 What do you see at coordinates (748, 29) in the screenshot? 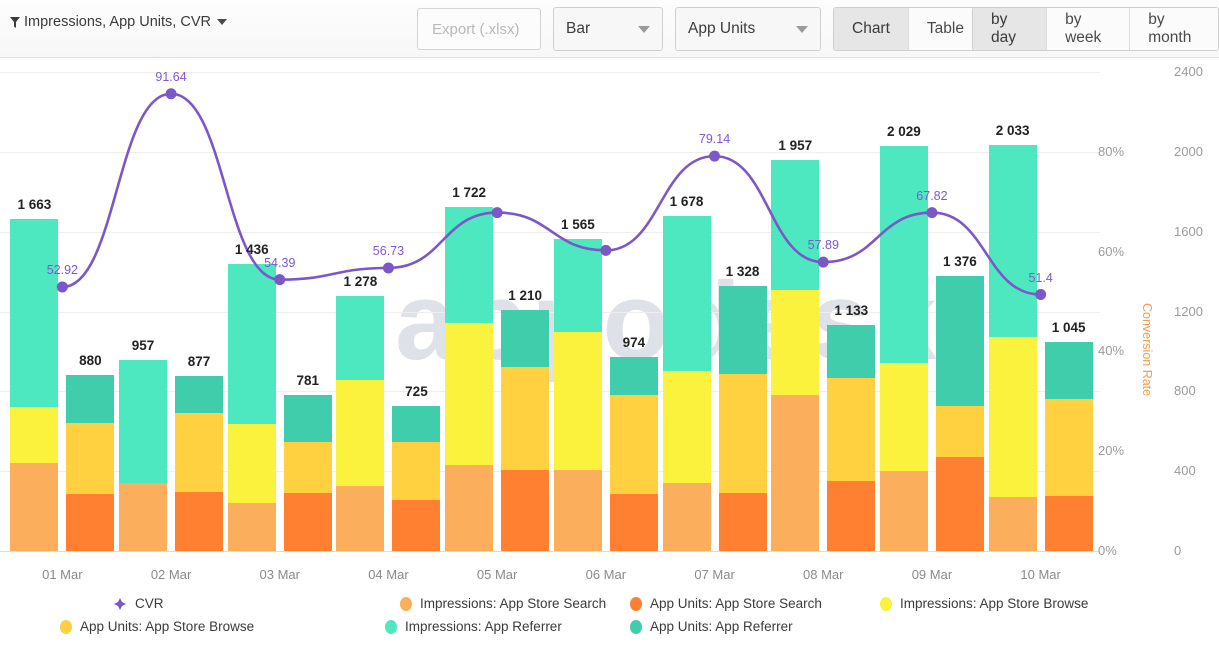
I see `metric-select: App Units` at bounding box center [748, 29].